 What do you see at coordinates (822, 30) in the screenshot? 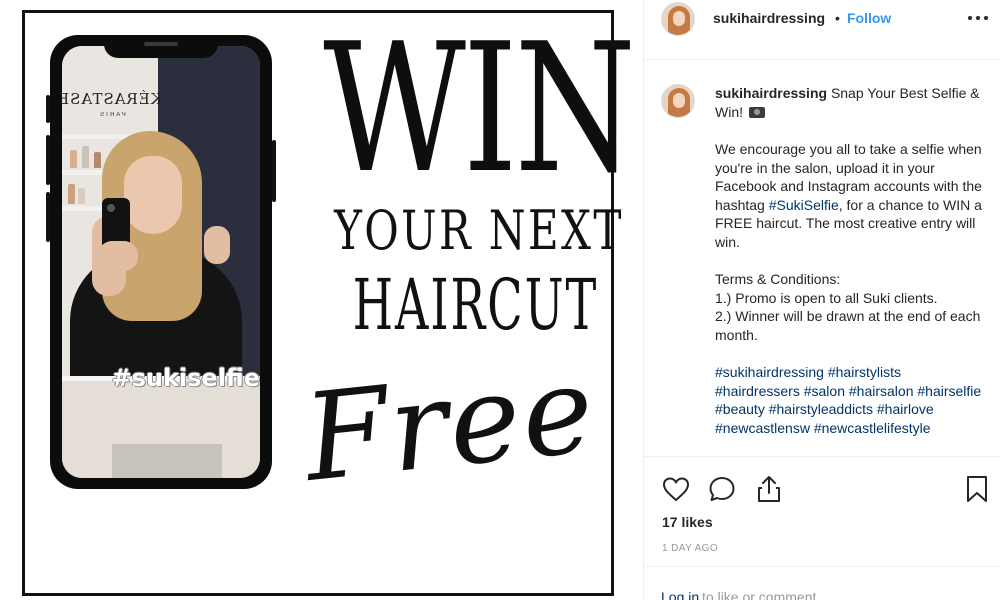
I see `post-header: sukihairdressing • Follow` at bounding box center [822, 30].